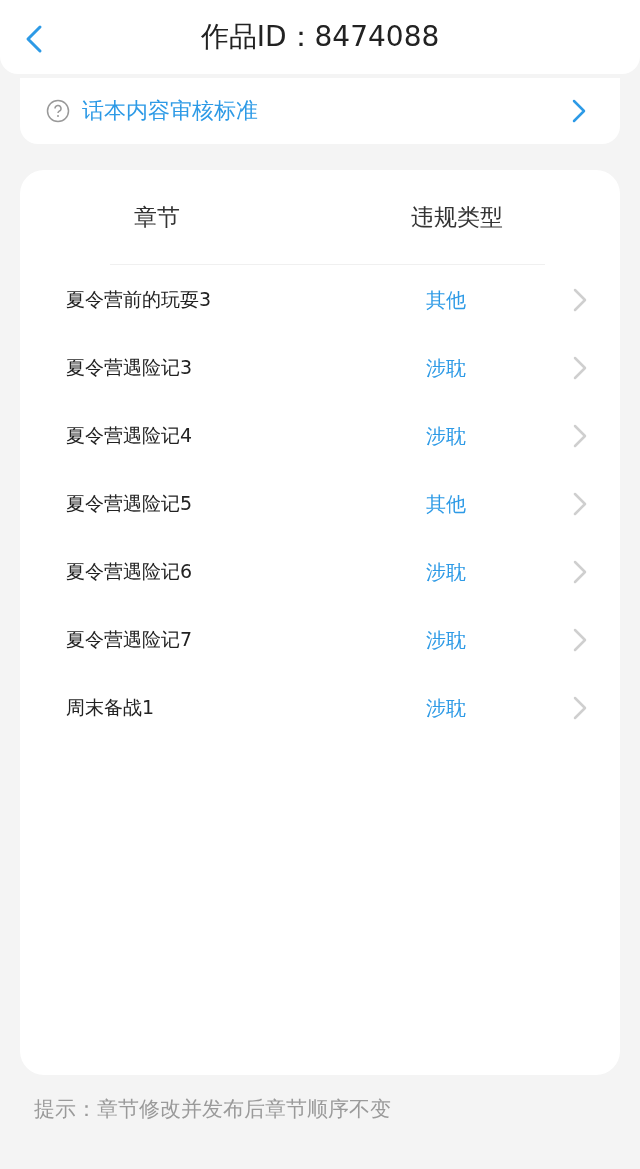 The image size is (640, 1169). Describe the element at coordinates (130, 367) in the screenshot. I see `chapter-name: 夏令营遇险记3` at that location.